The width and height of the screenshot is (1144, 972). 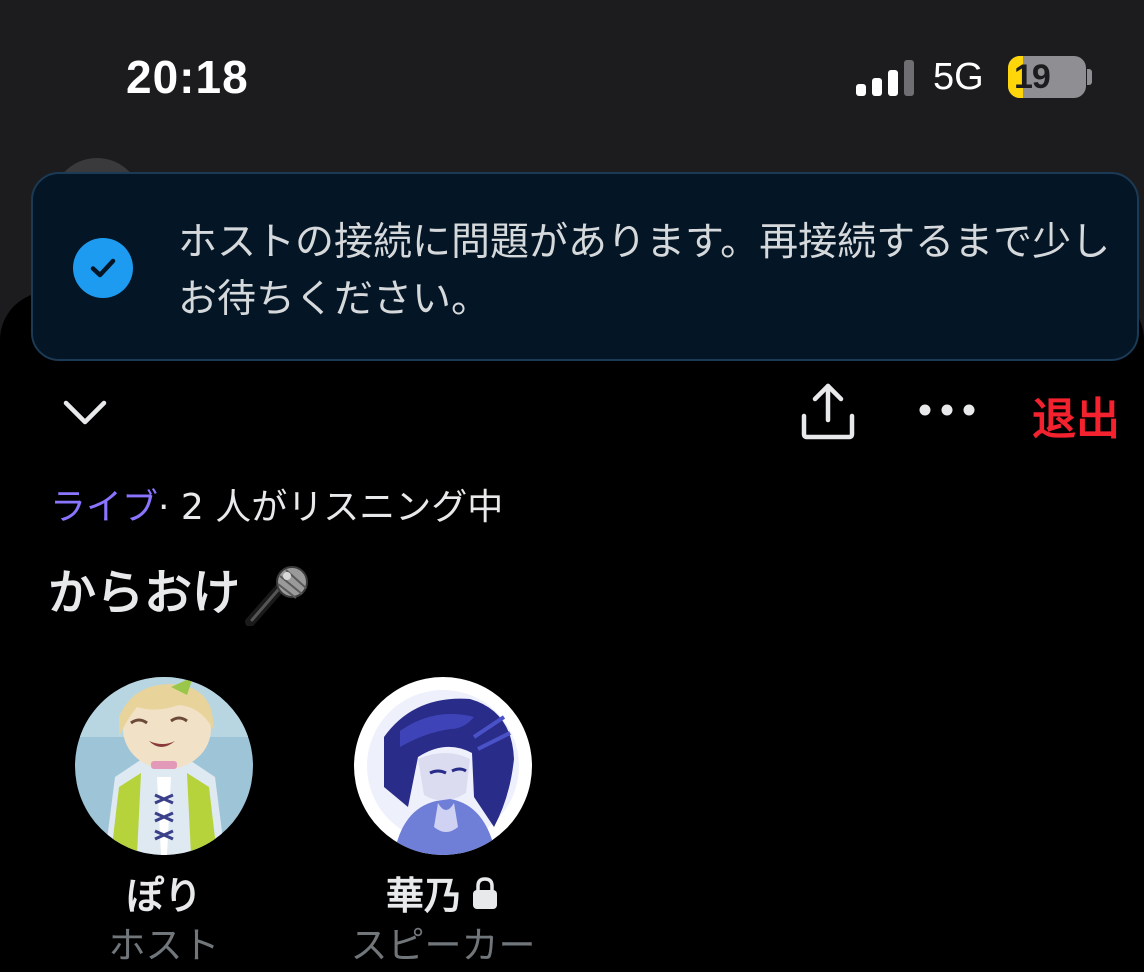 What do you see at coordinates (1076, 415) in the screenshot?
I see `leave-button: 退出` at bounding box center [1076, 415].